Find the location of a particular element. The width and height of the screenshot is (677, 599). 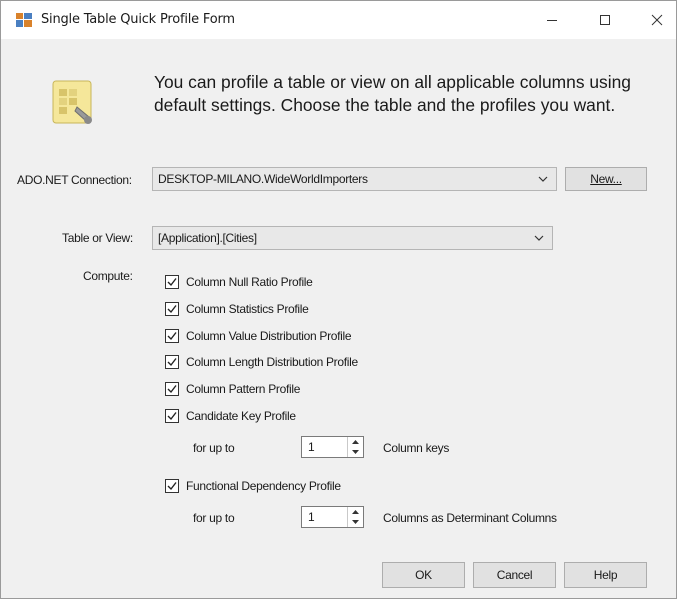

candidate-key-suffix: Column keys is located at coordinates (416, 448).